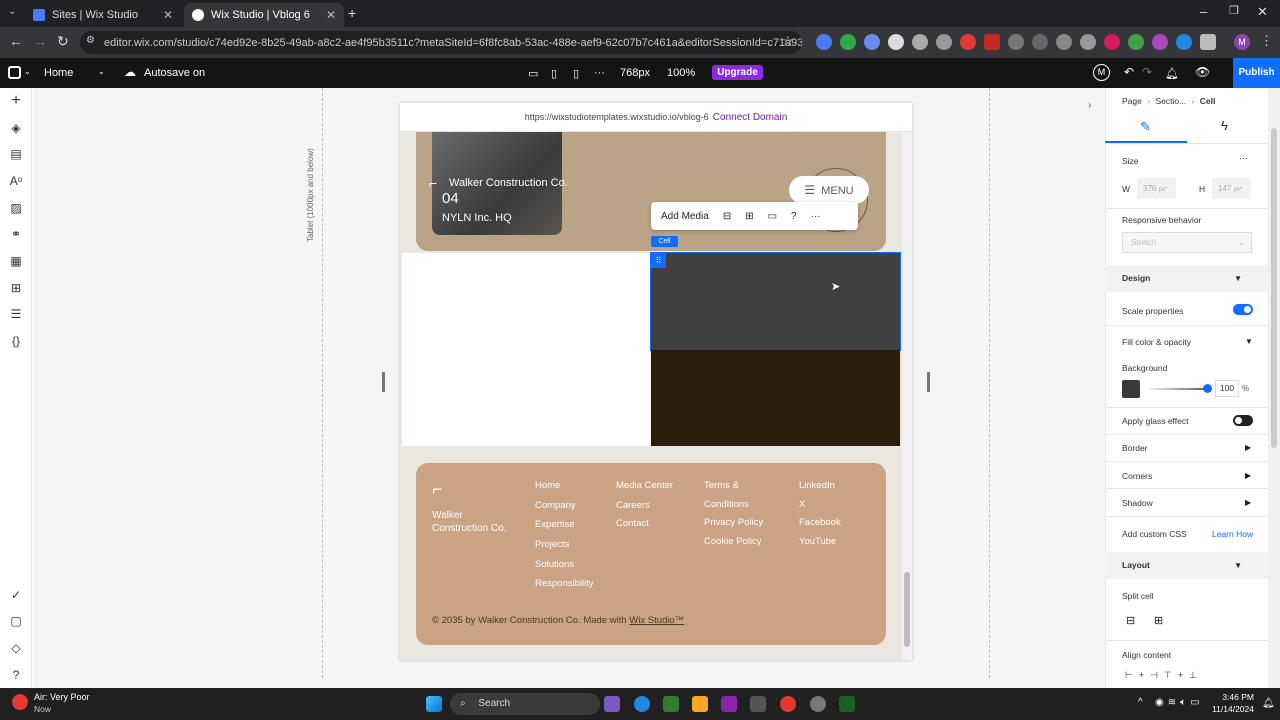 The height and width of the screenshot is (720, 1280). Describe the element at coordinates (1137, 476) in the screenshot. I see `corners-label: Corners` at that location.